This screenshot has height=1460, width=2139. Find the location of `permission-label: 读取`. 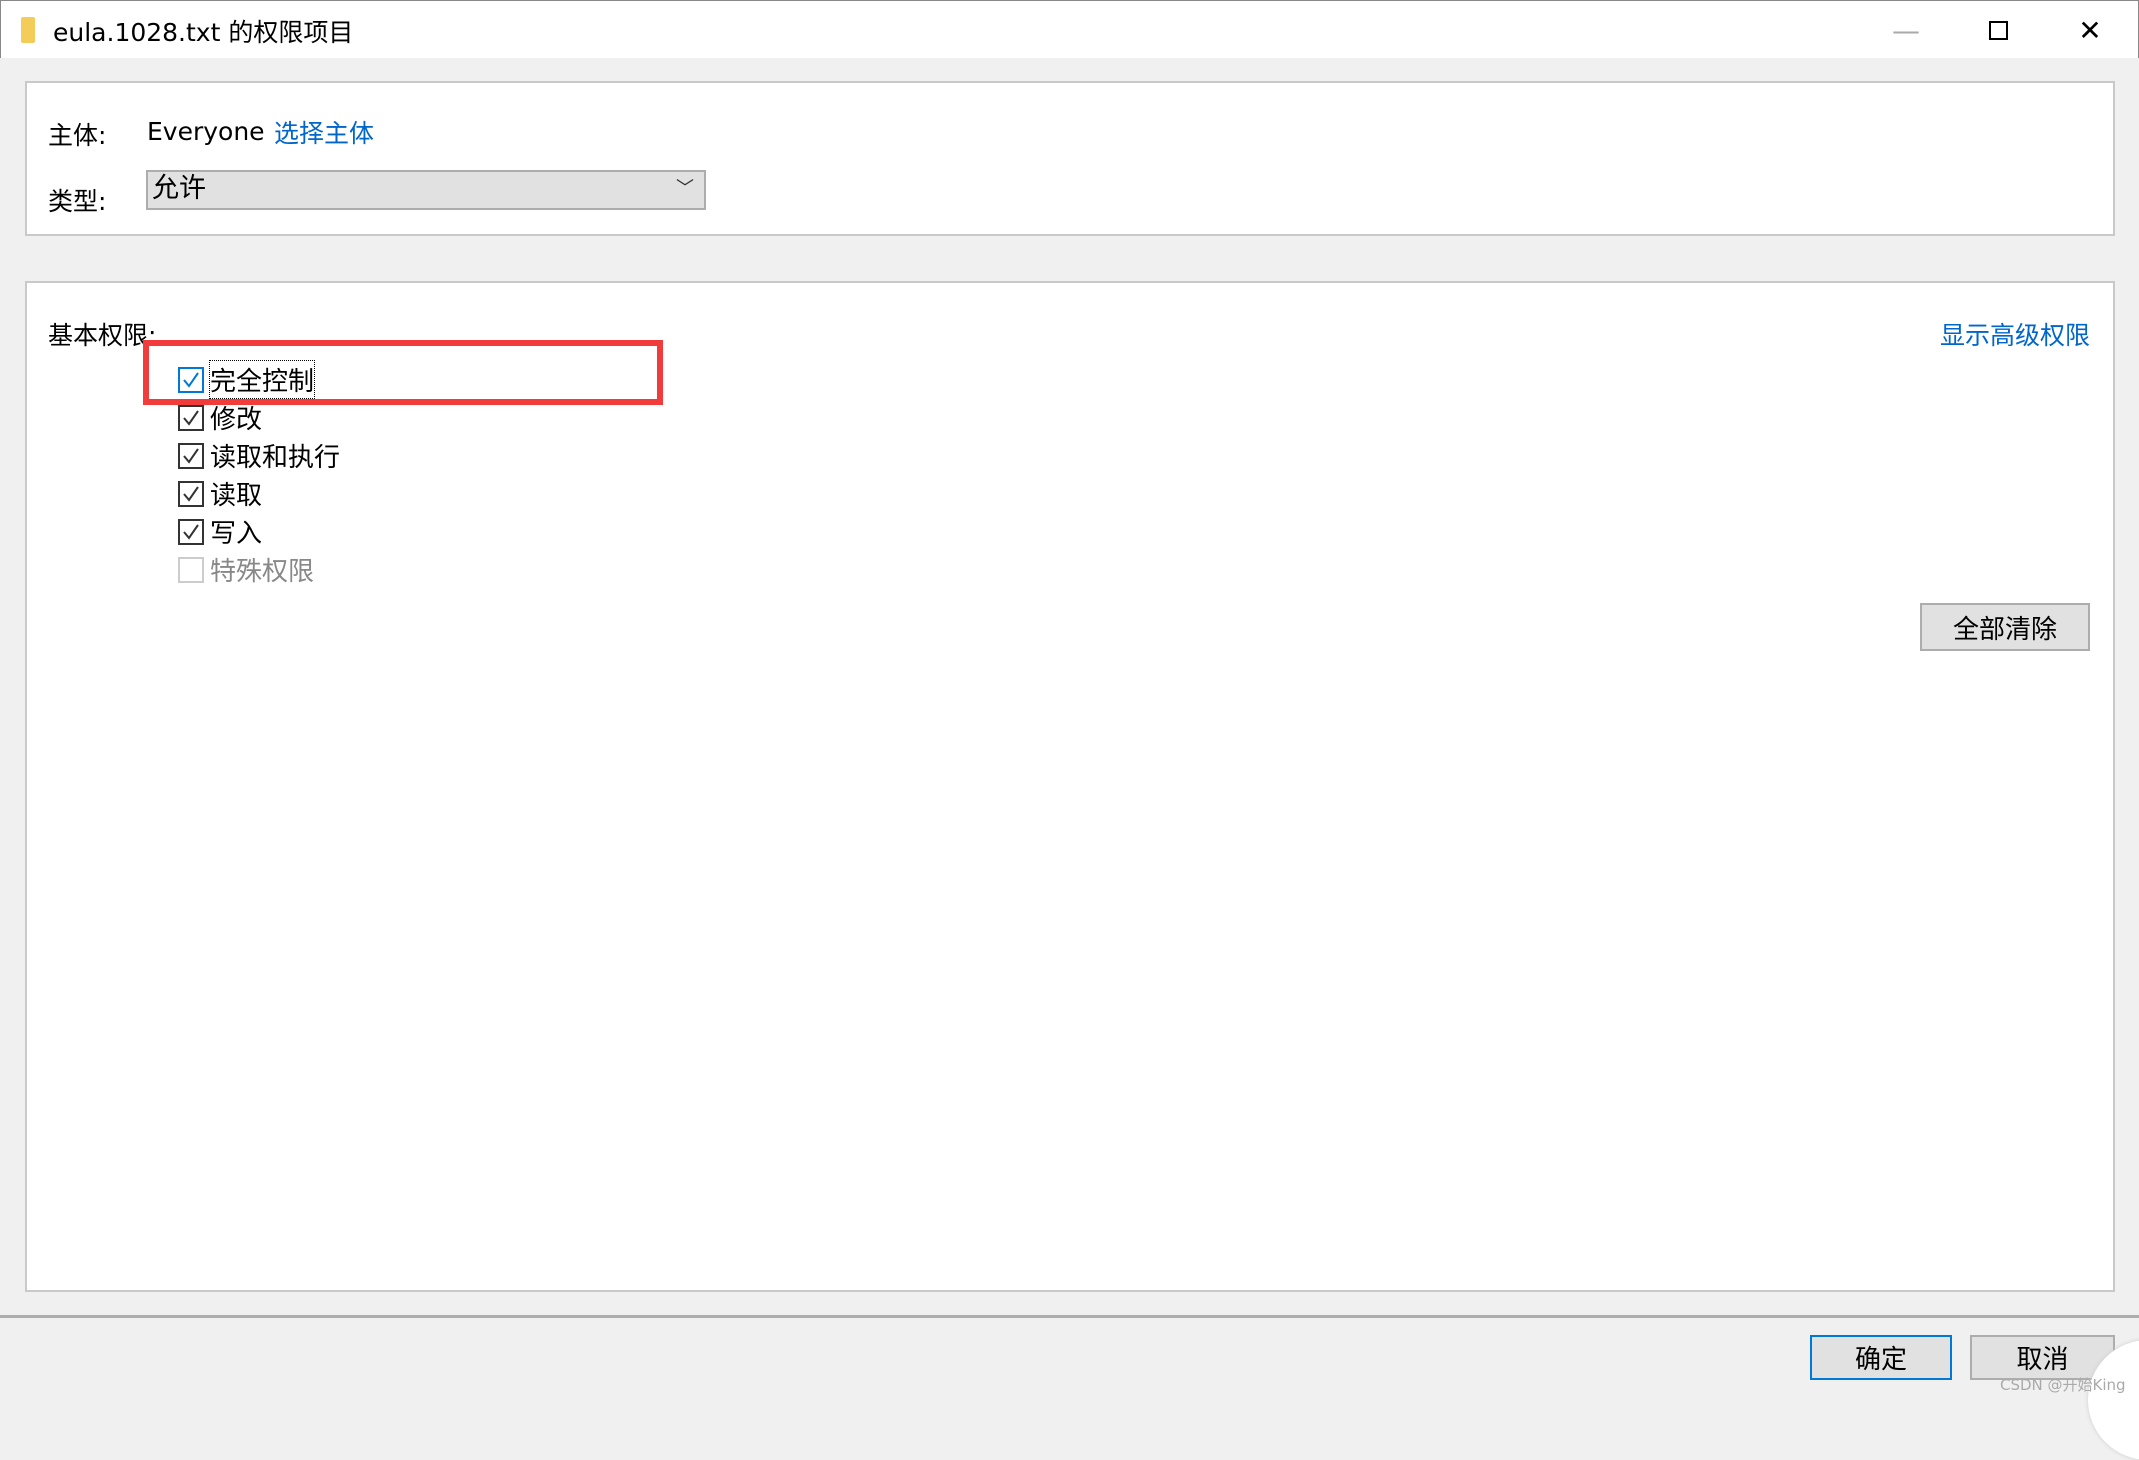

permission-label: 读取 is located at coordinates (236, 496).